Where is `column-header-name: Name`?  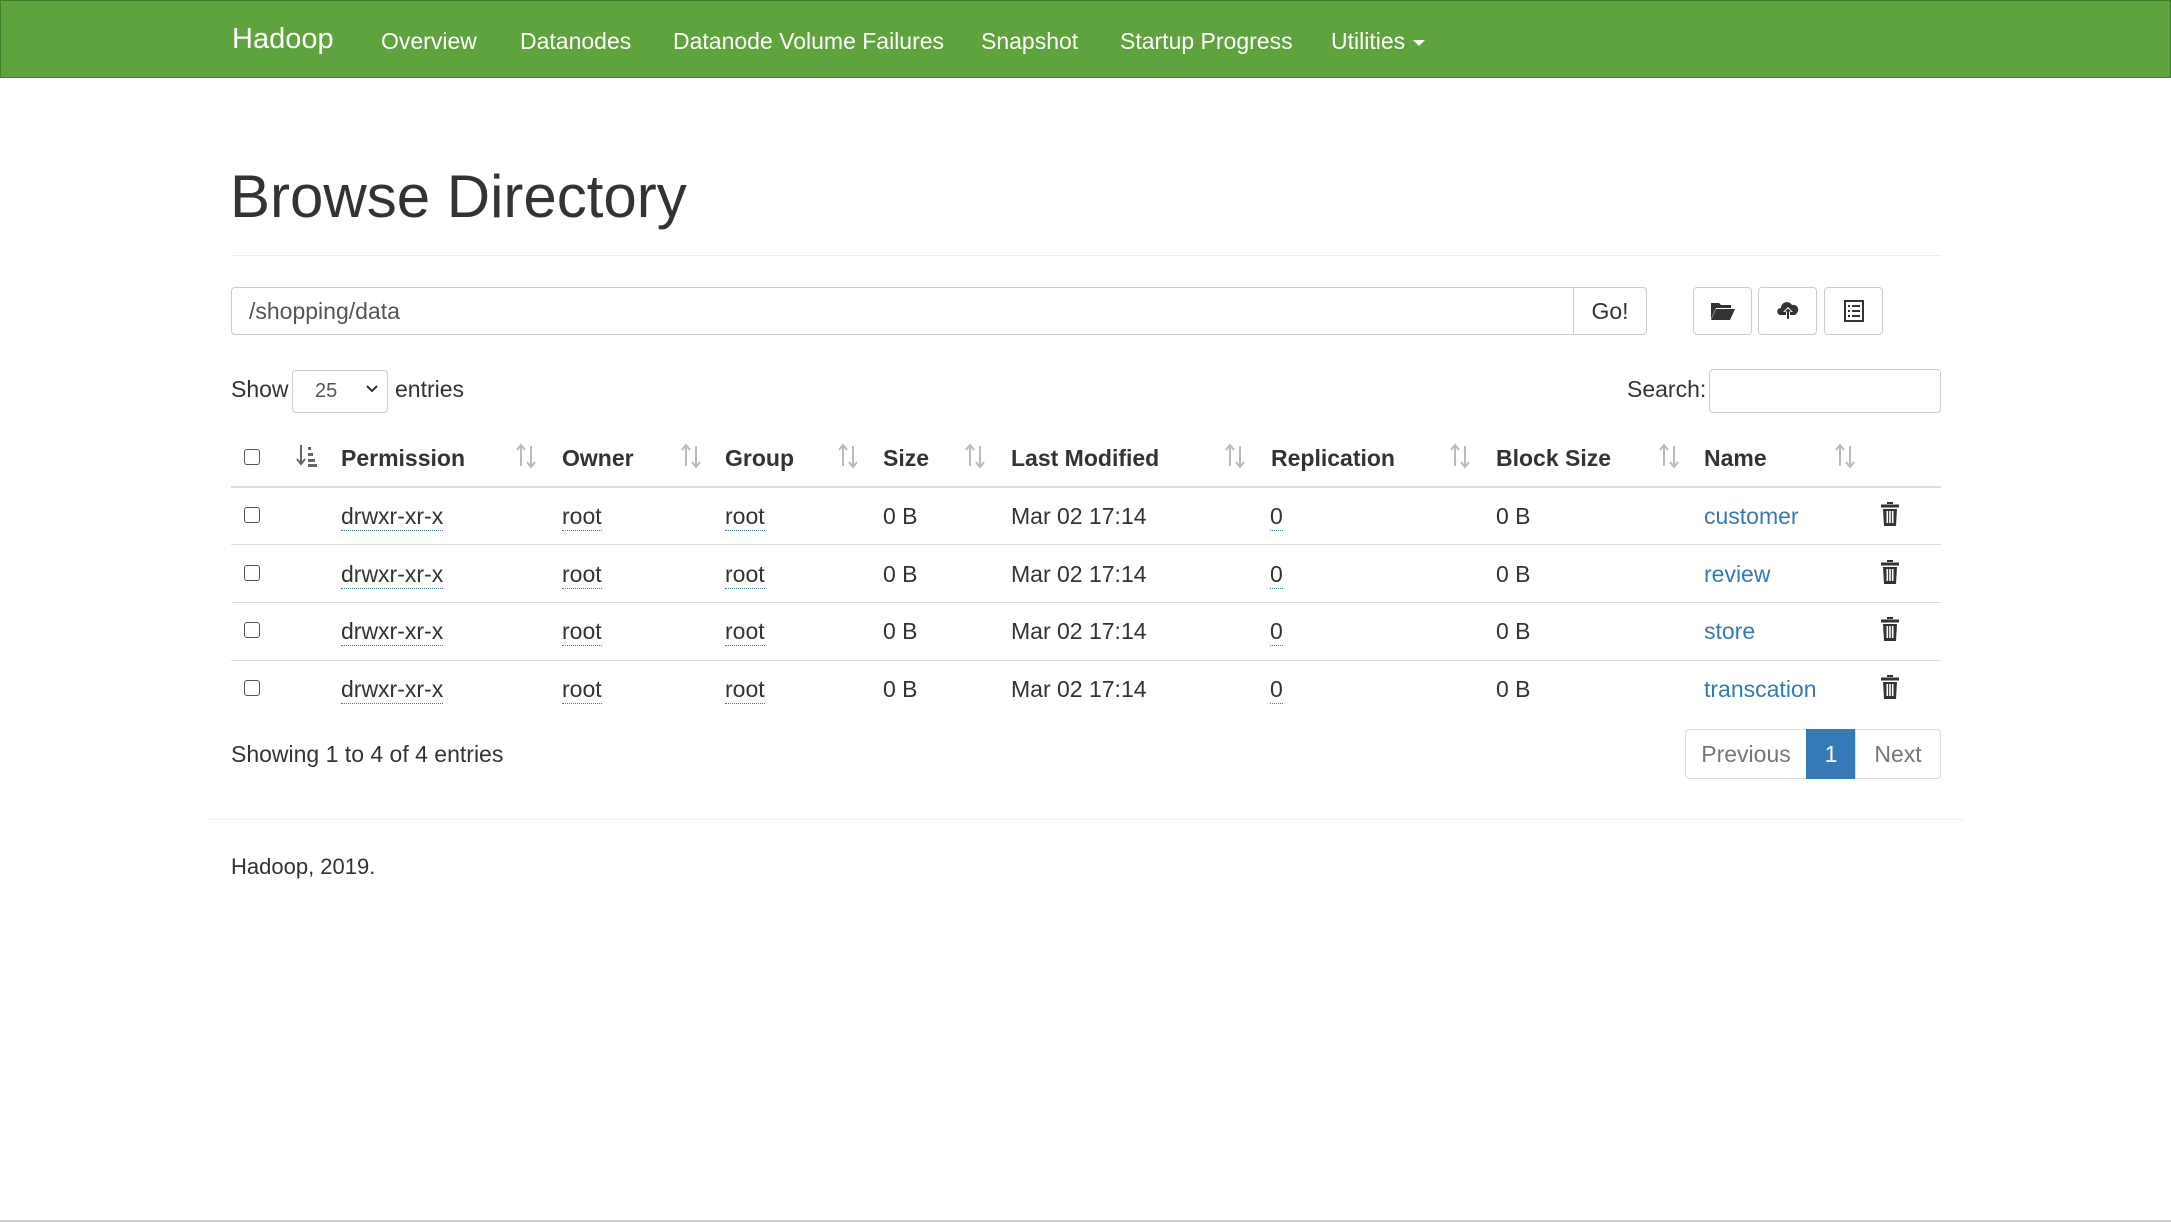 column-header-name: Name is located at coordinates (1735, 458).